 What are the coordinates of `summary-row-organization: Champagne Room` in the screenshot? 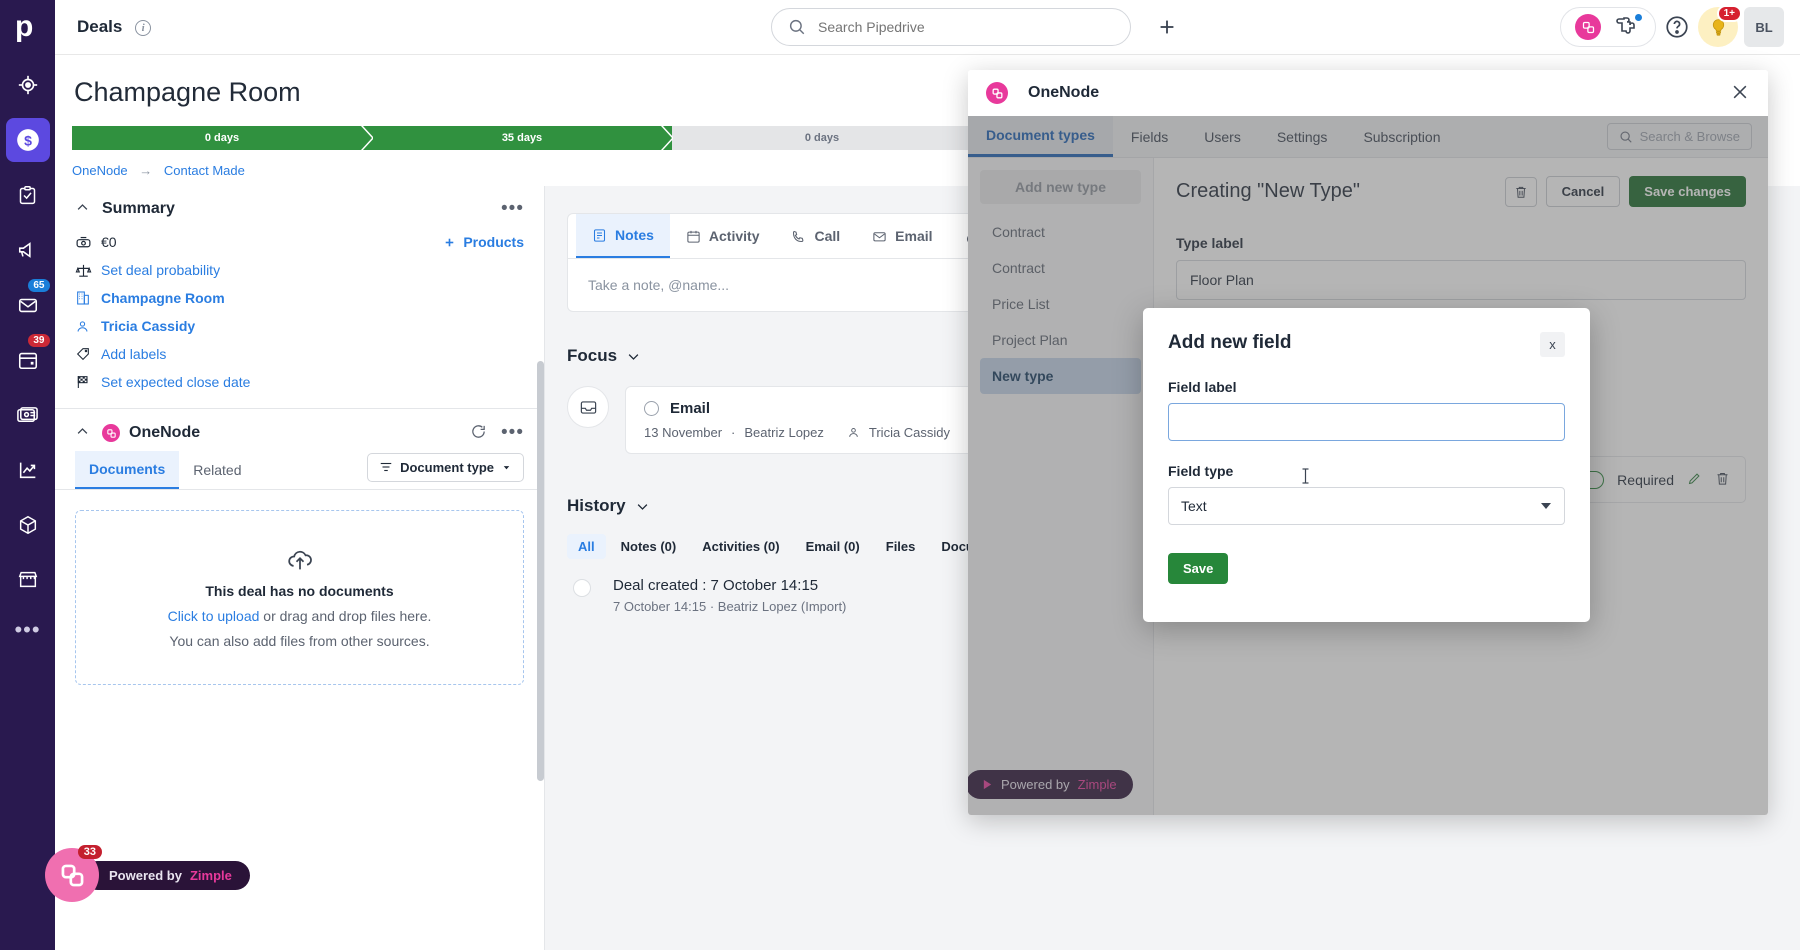 It's located at (299, 298).